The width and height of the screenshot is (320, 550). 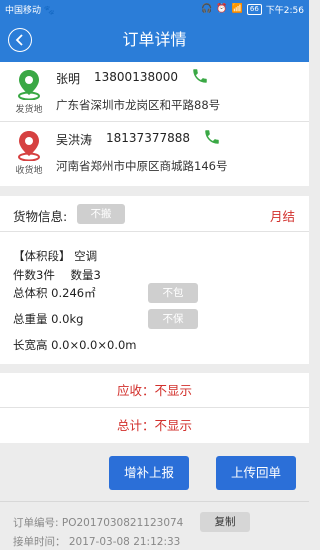 I want to click on clock-time: 下午2:56, so click(x=284, y=10).